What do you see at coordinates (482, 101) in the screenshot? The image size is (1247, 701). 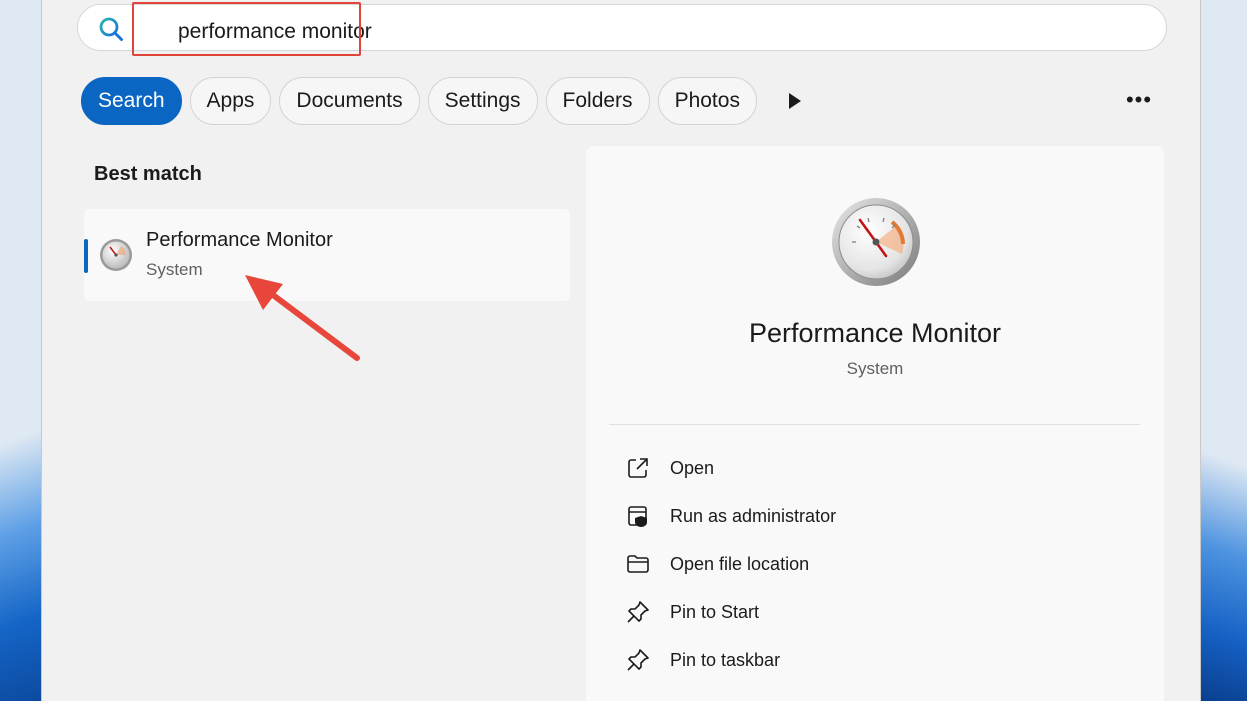 I see `filter-settings: Settings` at bounding box center [482, 101].